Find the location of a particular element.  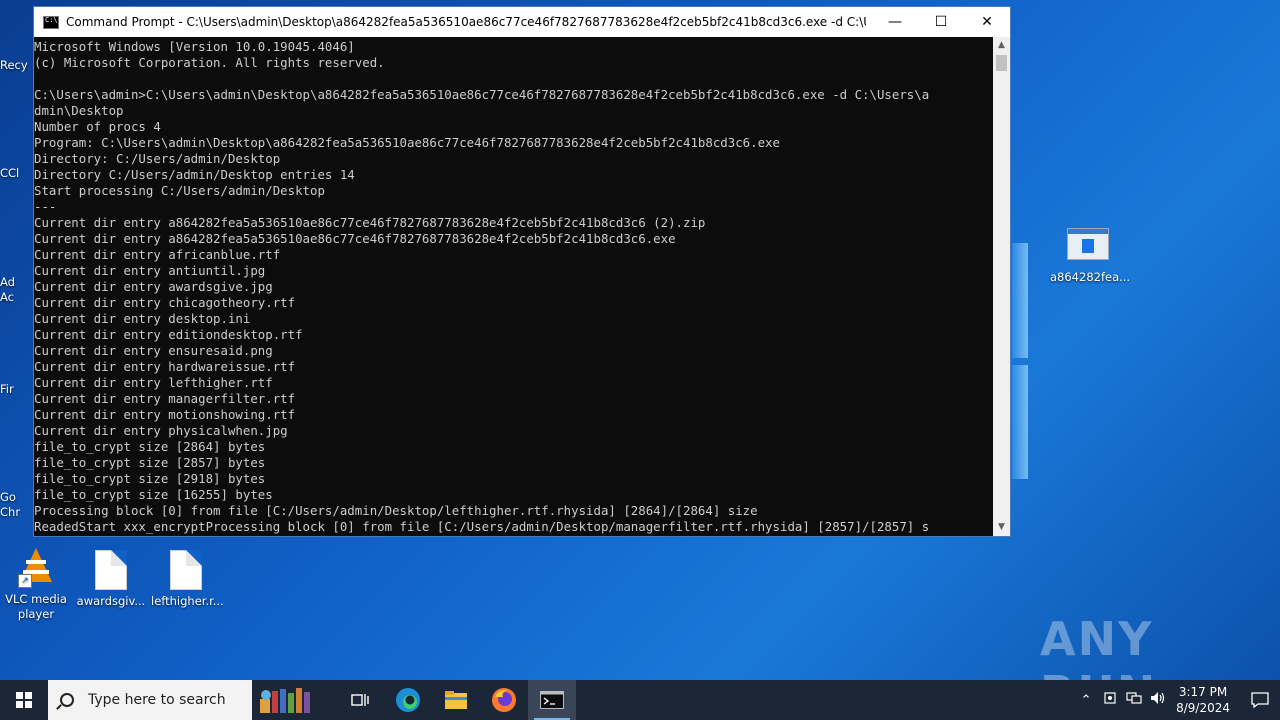

console-line: Current dir entry editiondesktop.rtf is located at coordinates (168, 334).